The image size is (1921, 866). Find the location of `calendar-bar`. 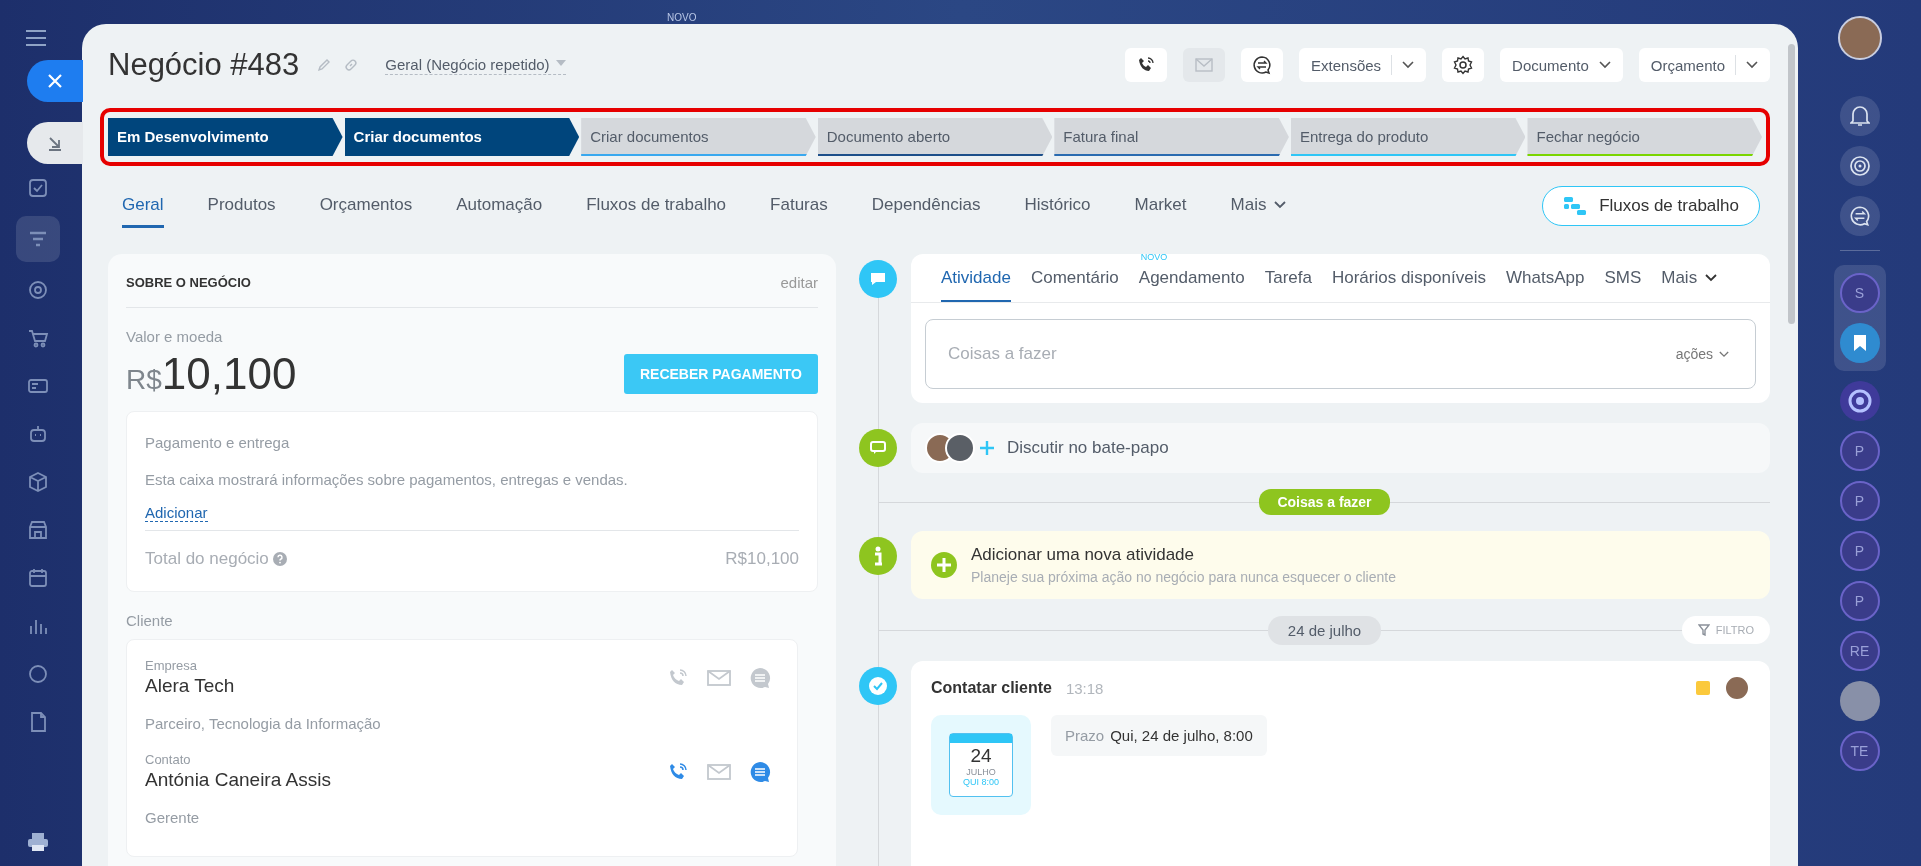

calendar-bar is located at coordinates (981, 738).